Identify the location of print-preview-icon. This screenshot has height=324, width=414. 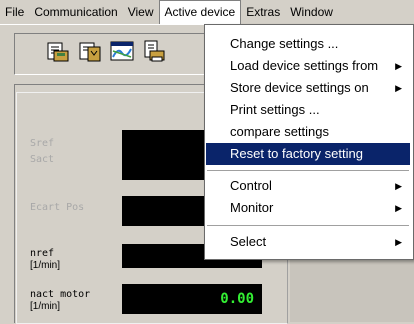
(154, 51).